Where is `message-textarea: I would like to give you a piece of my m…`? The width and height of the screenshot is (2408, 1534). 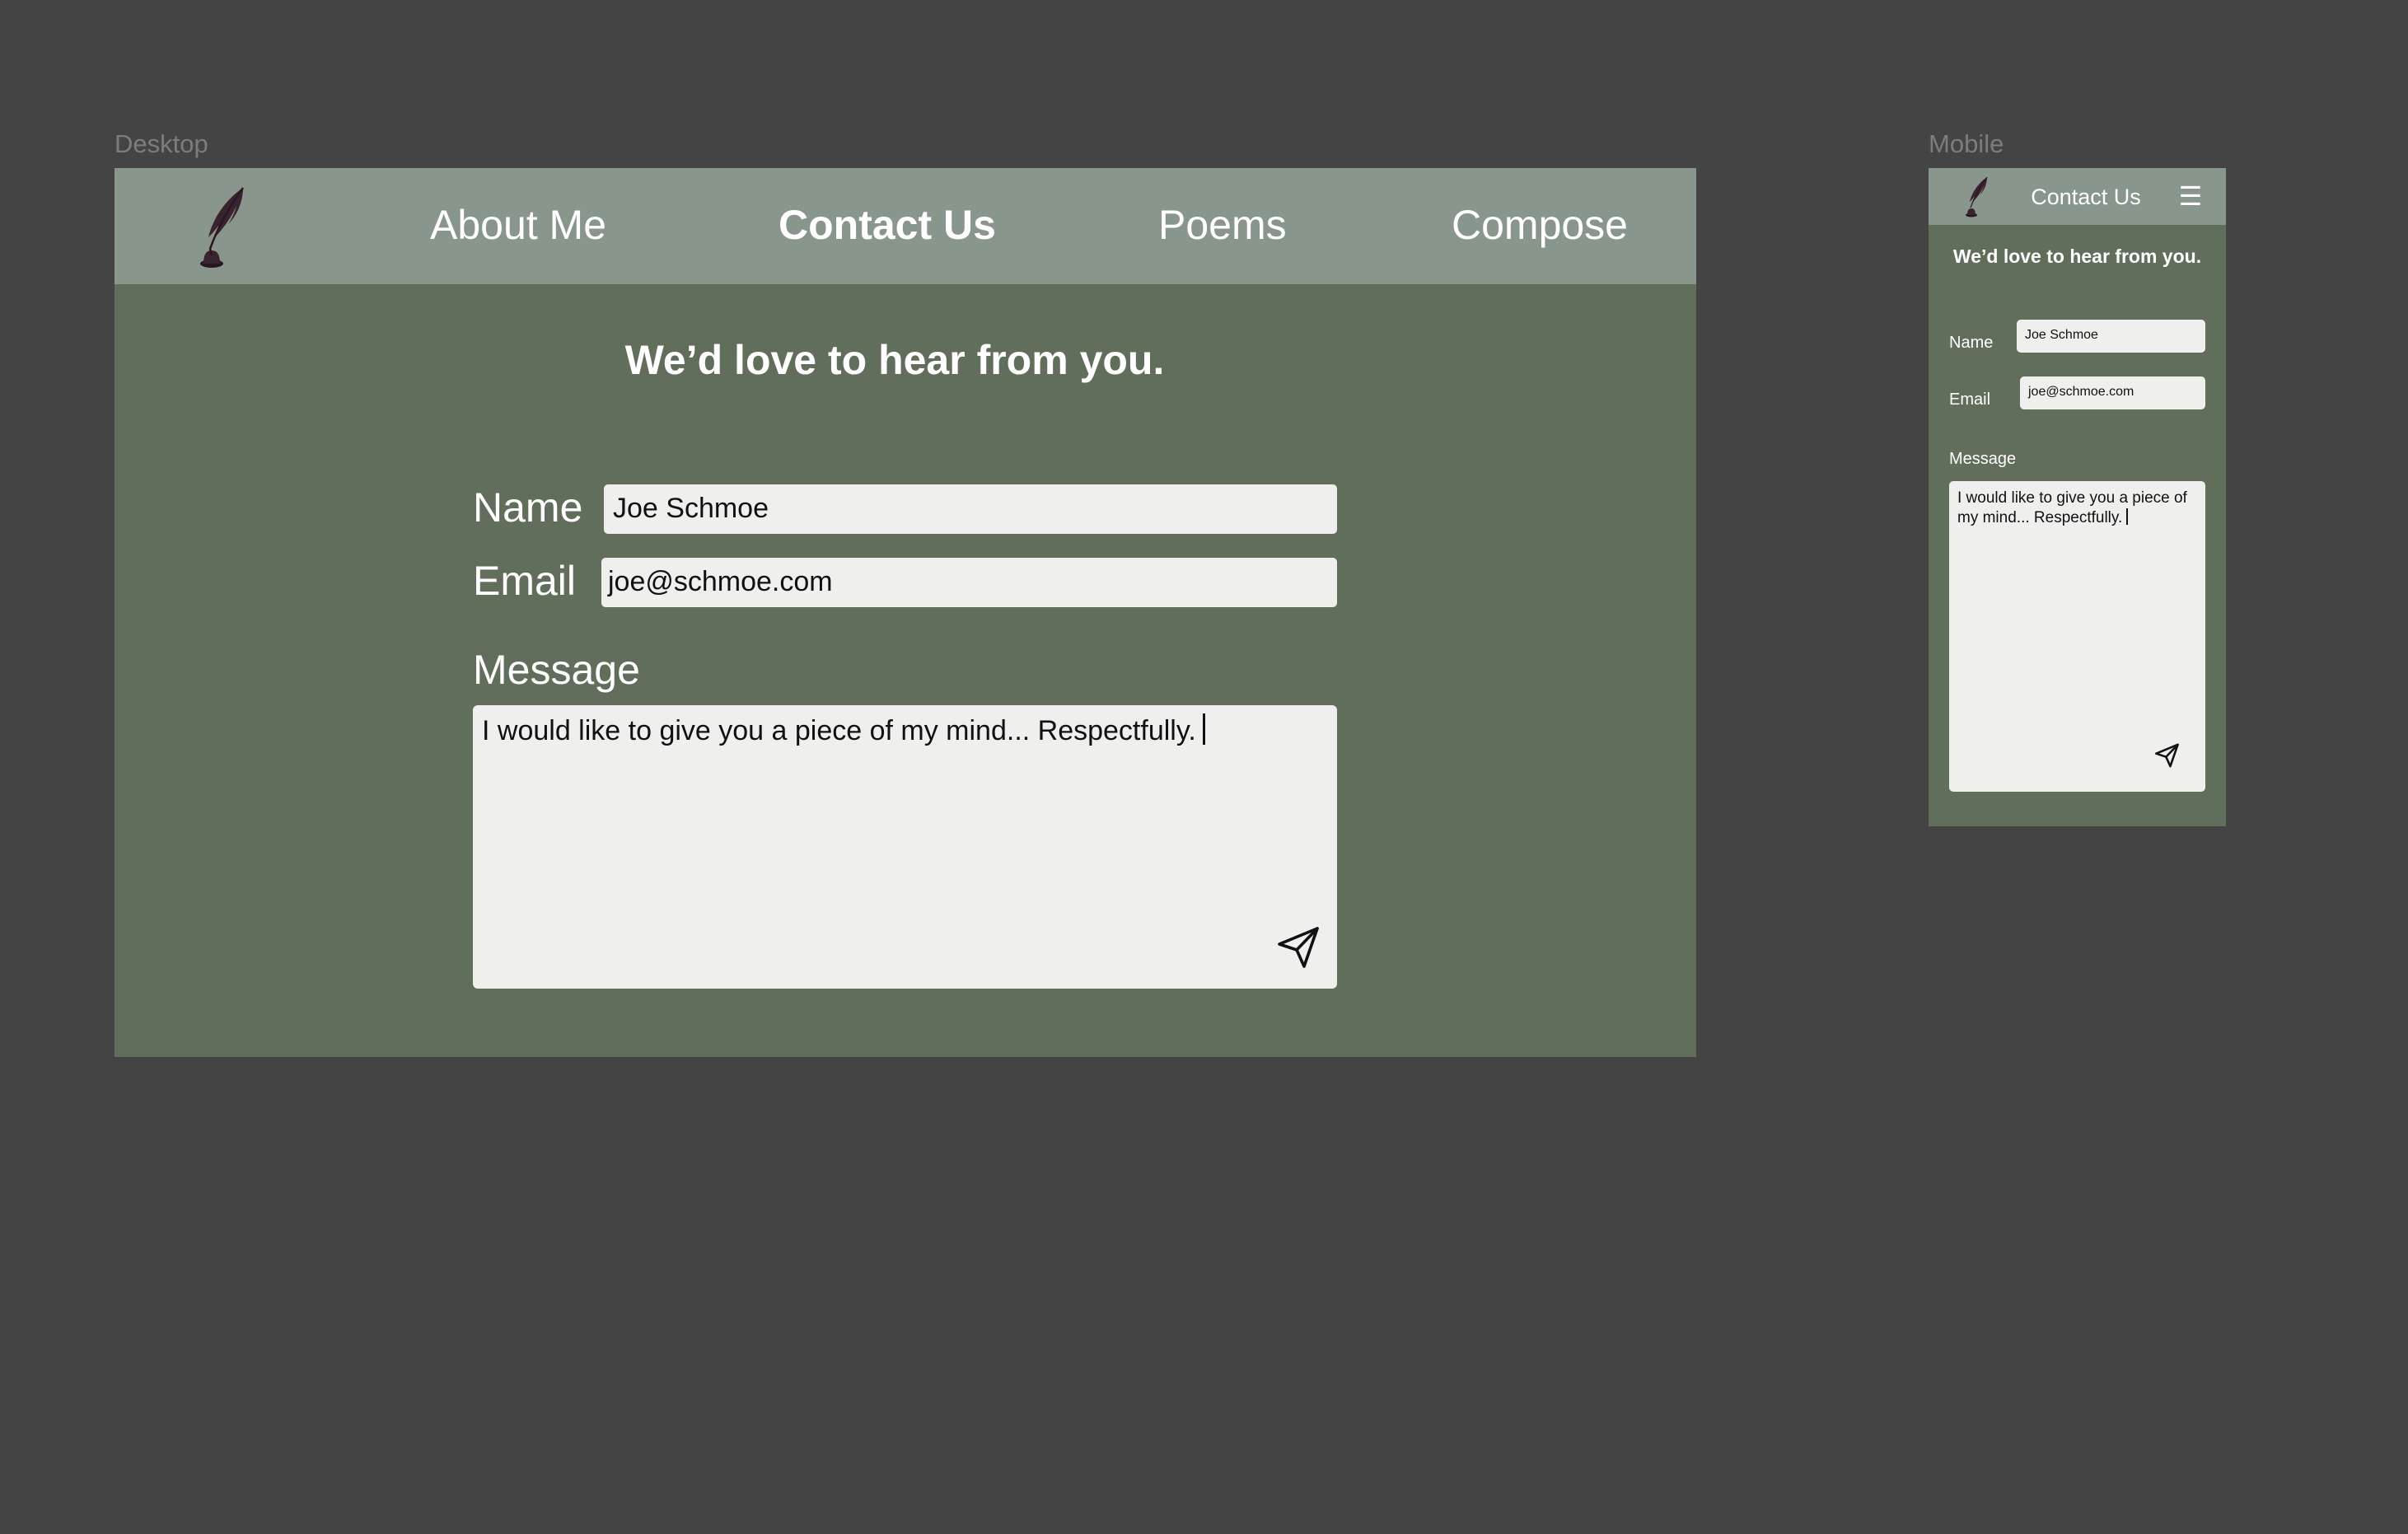
message-textarea: I would like to give you a piece of my m… is located at coordinates (905, 847).